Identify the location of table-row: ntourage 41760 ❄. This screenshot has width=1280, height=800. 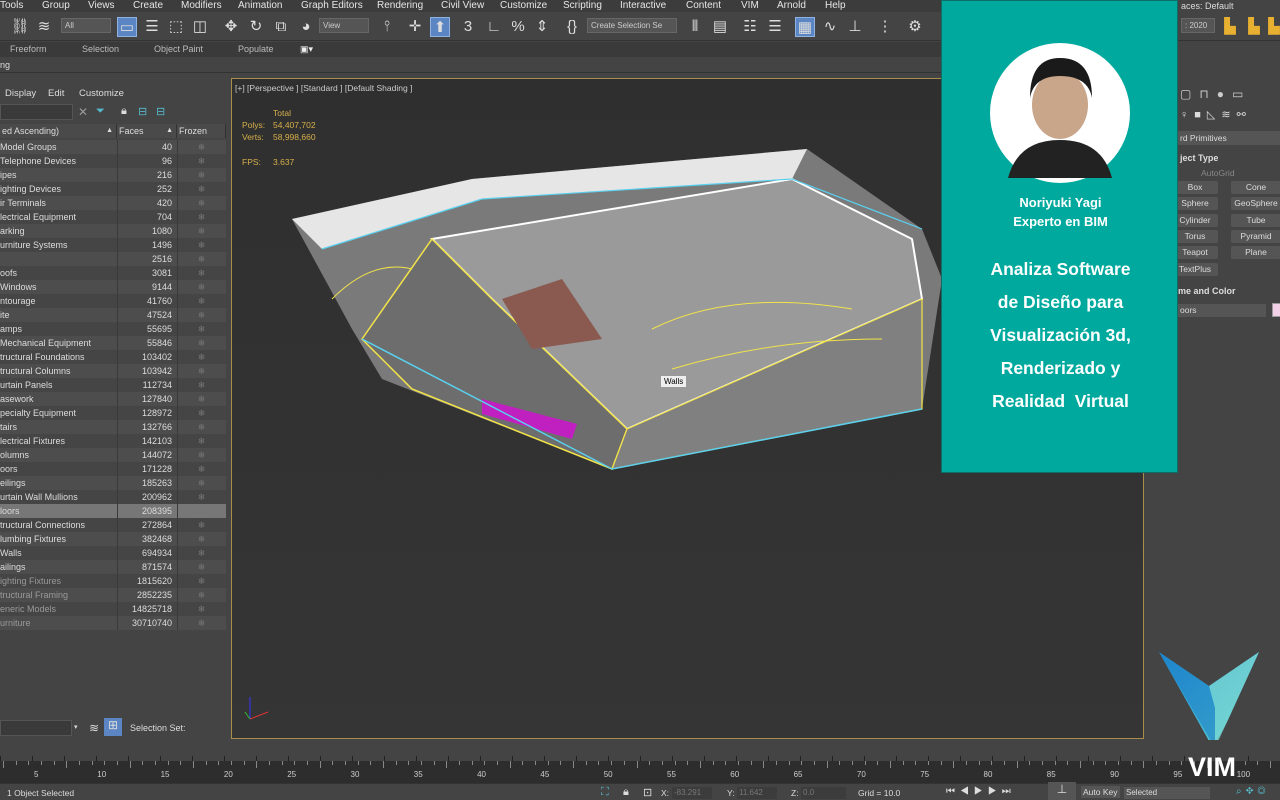
(113, 301).